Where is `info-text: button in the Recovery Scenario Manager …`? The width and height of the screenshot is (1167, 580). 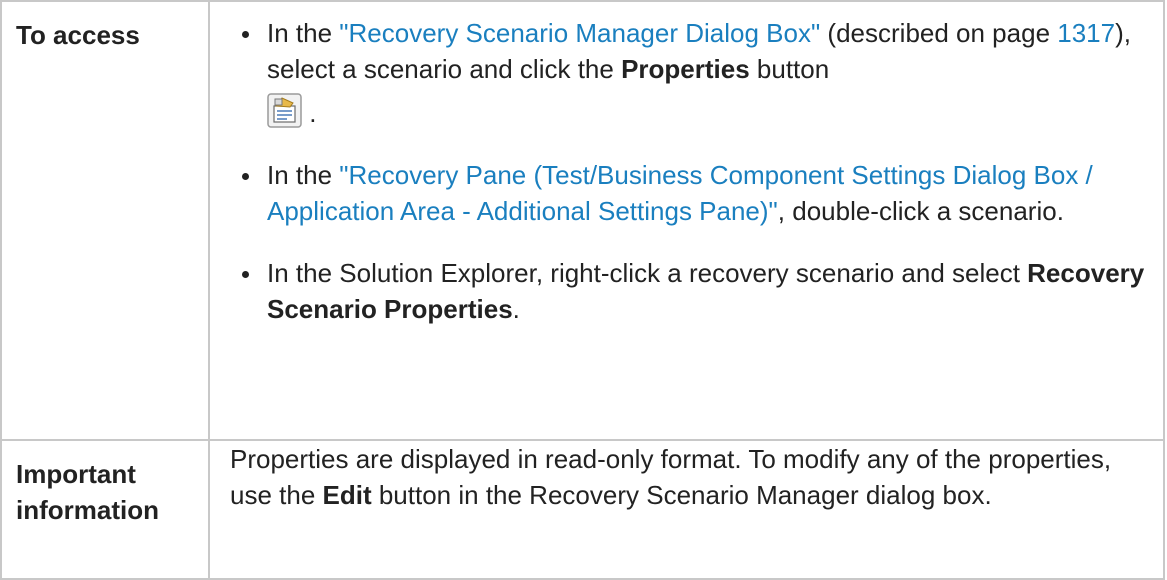
info-text: button in the Recovery Scenario Manager … is located at coordinates (681, 495).